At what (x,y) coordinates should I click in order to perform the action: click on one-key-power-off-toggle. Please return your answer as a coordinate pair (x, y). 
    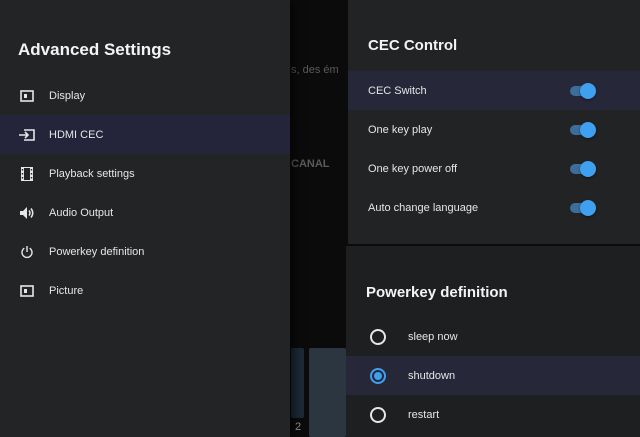
    Looking at the image, I should click on (583, 168).